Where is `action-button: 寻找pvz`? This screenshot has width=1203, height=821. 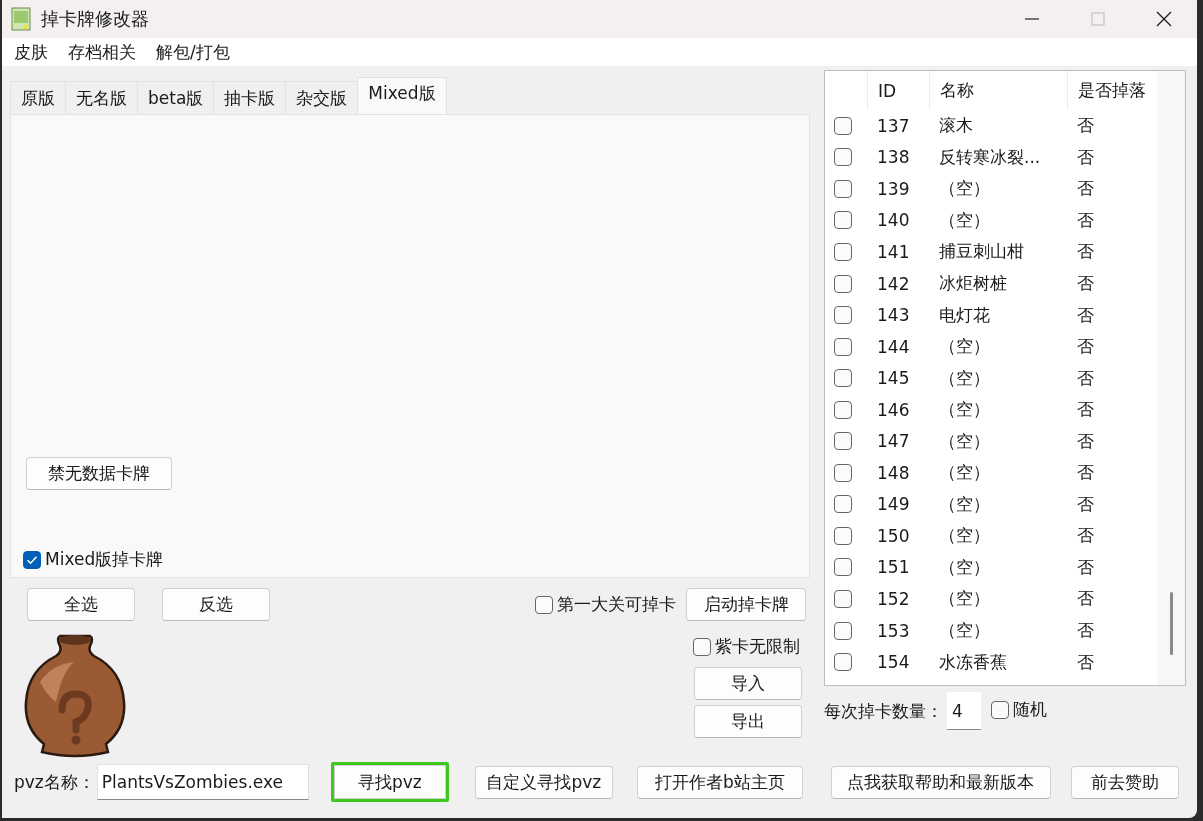 action-button: 寻找pvz is located at coordinates (389, 782).